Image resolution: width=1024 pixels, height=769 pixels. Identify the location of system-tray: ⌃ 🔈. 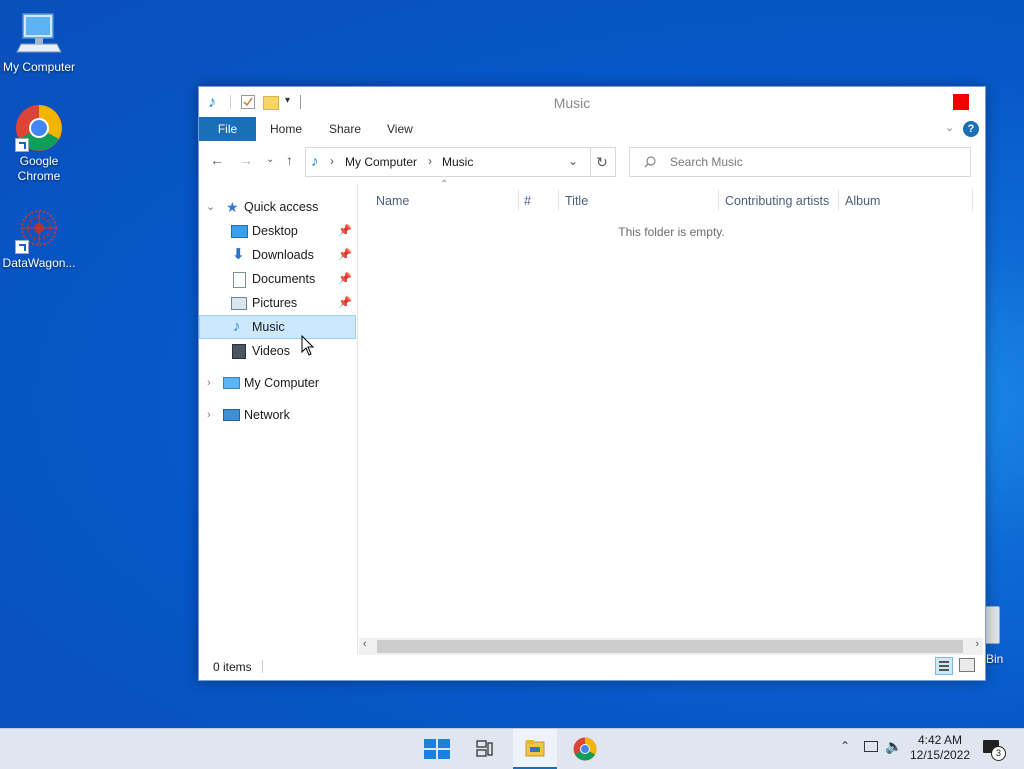
(873, 749).